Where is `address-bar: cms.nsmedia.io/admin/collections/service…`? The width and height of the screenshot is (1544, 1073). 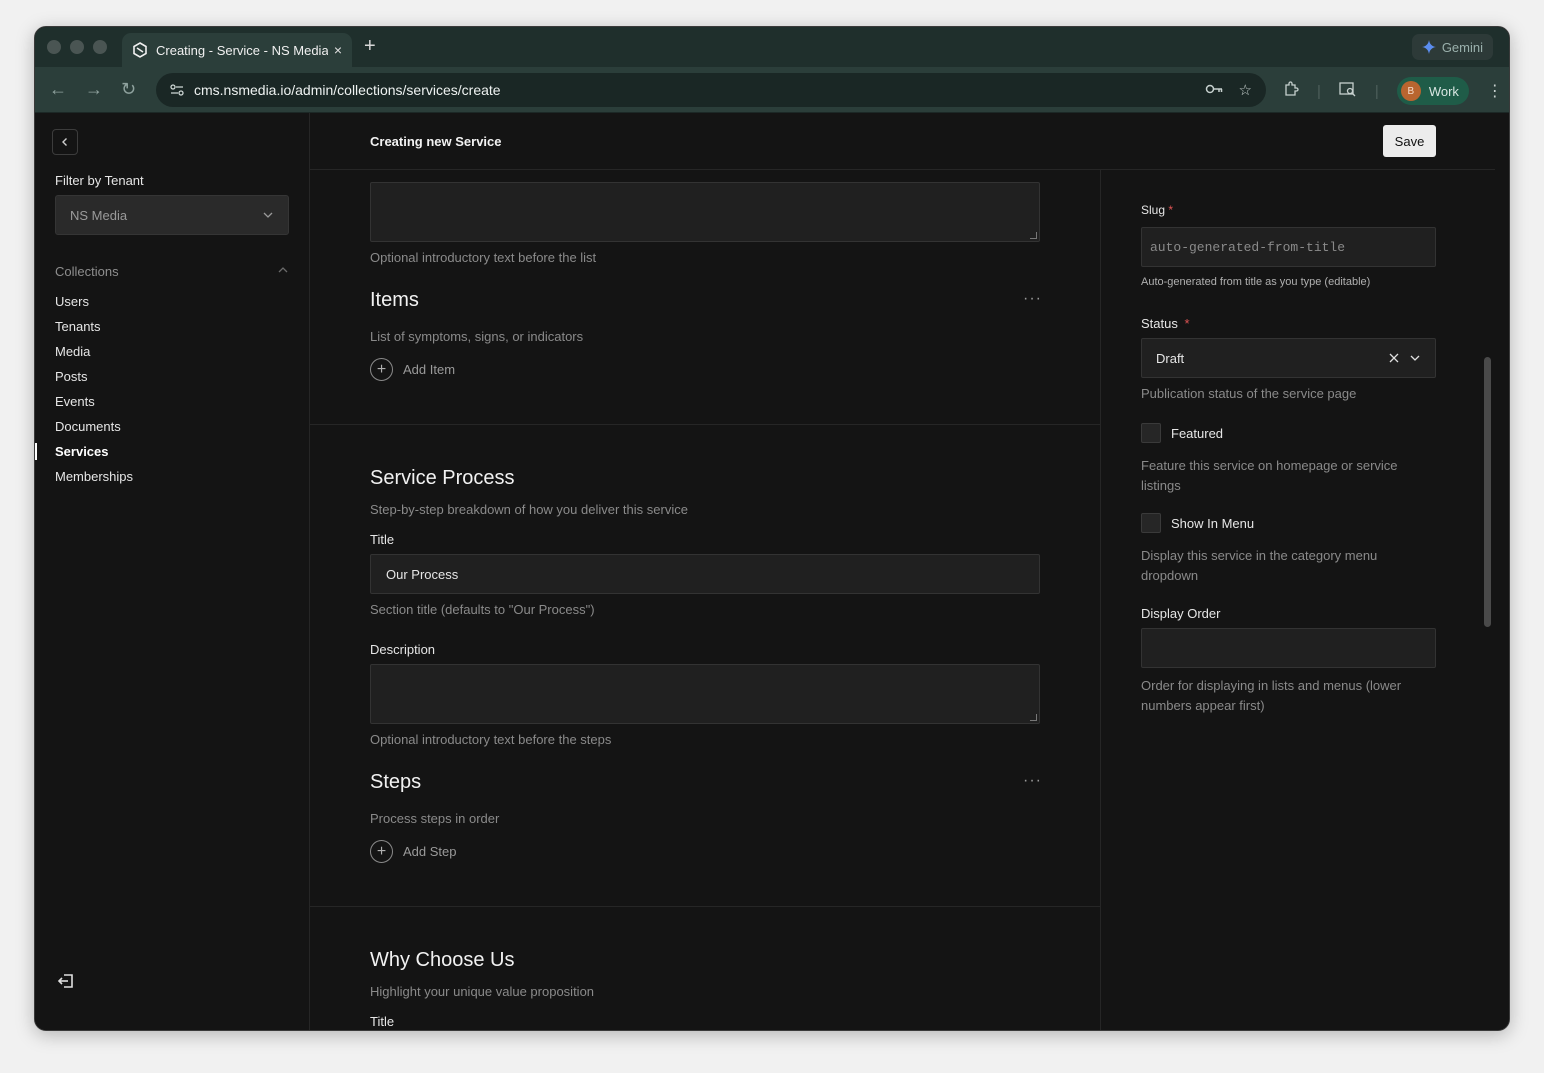
address-bar: cms.nsmedia.io/admin/collections/service… is located at coordinates (711, 90).